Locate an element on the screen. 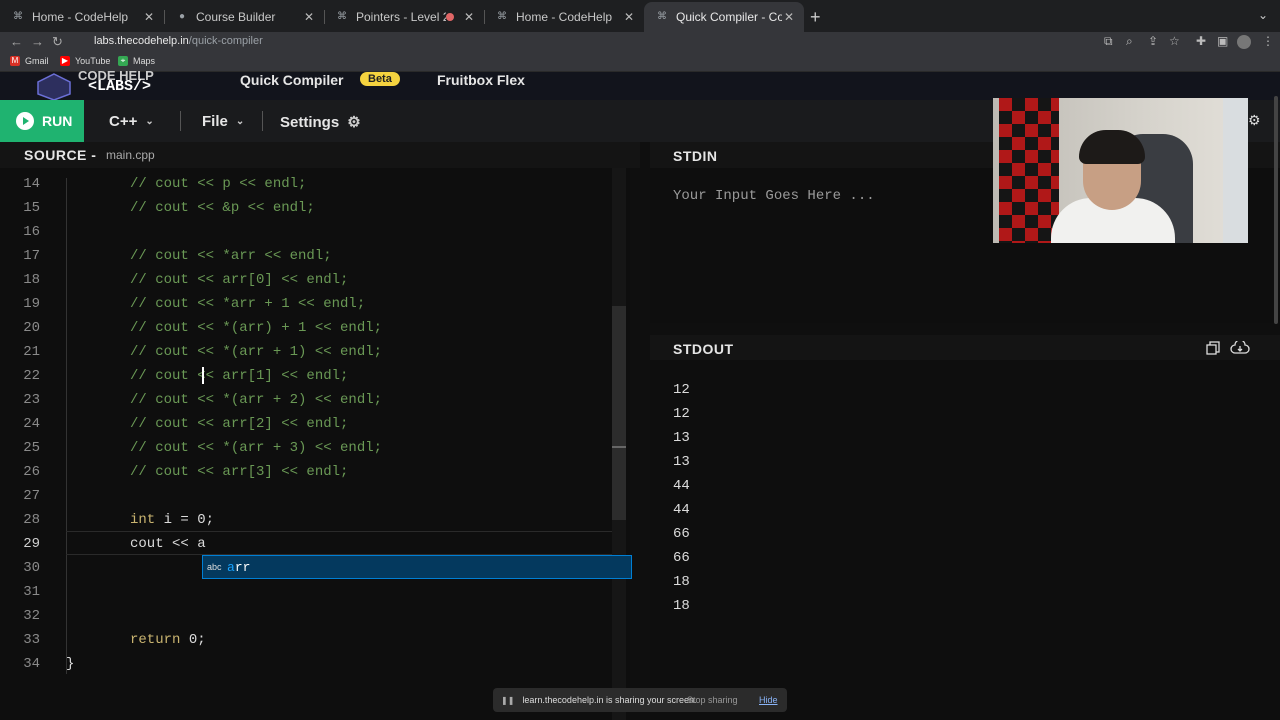 The width and height of the screenshot is (1280, 720). code-line: 19 // cout << *arr + 1 << endl; is located at coordinates (310, 304).